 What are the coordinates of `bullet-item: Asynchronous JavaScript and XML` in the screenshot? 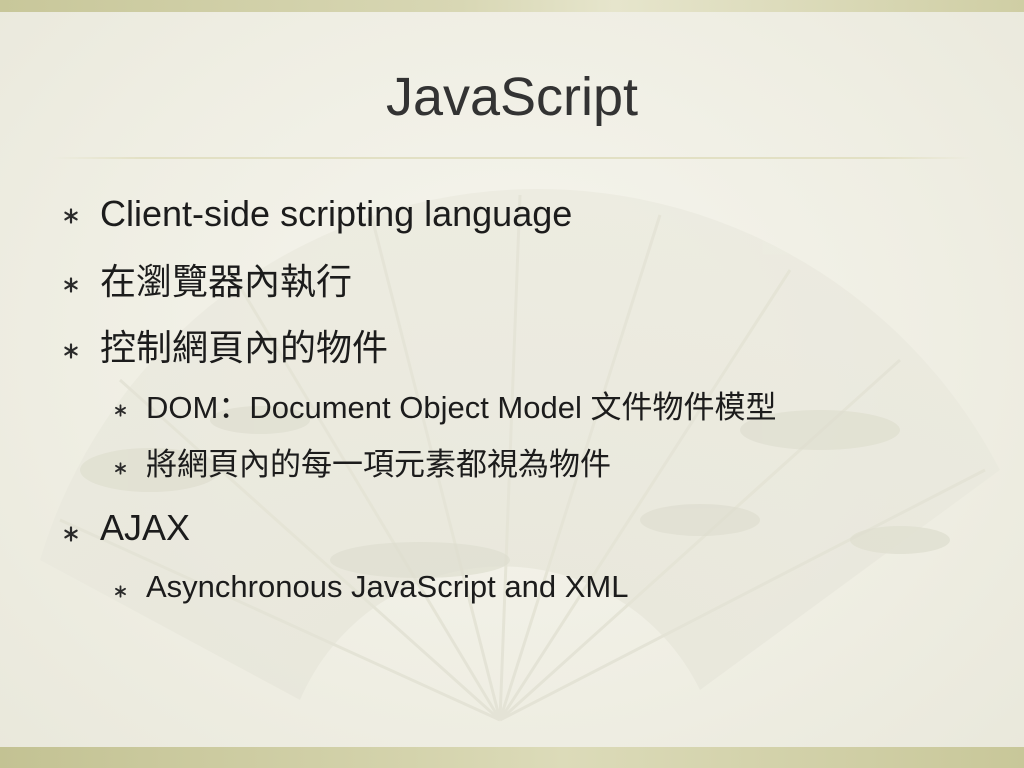 It's located at (387, 586).